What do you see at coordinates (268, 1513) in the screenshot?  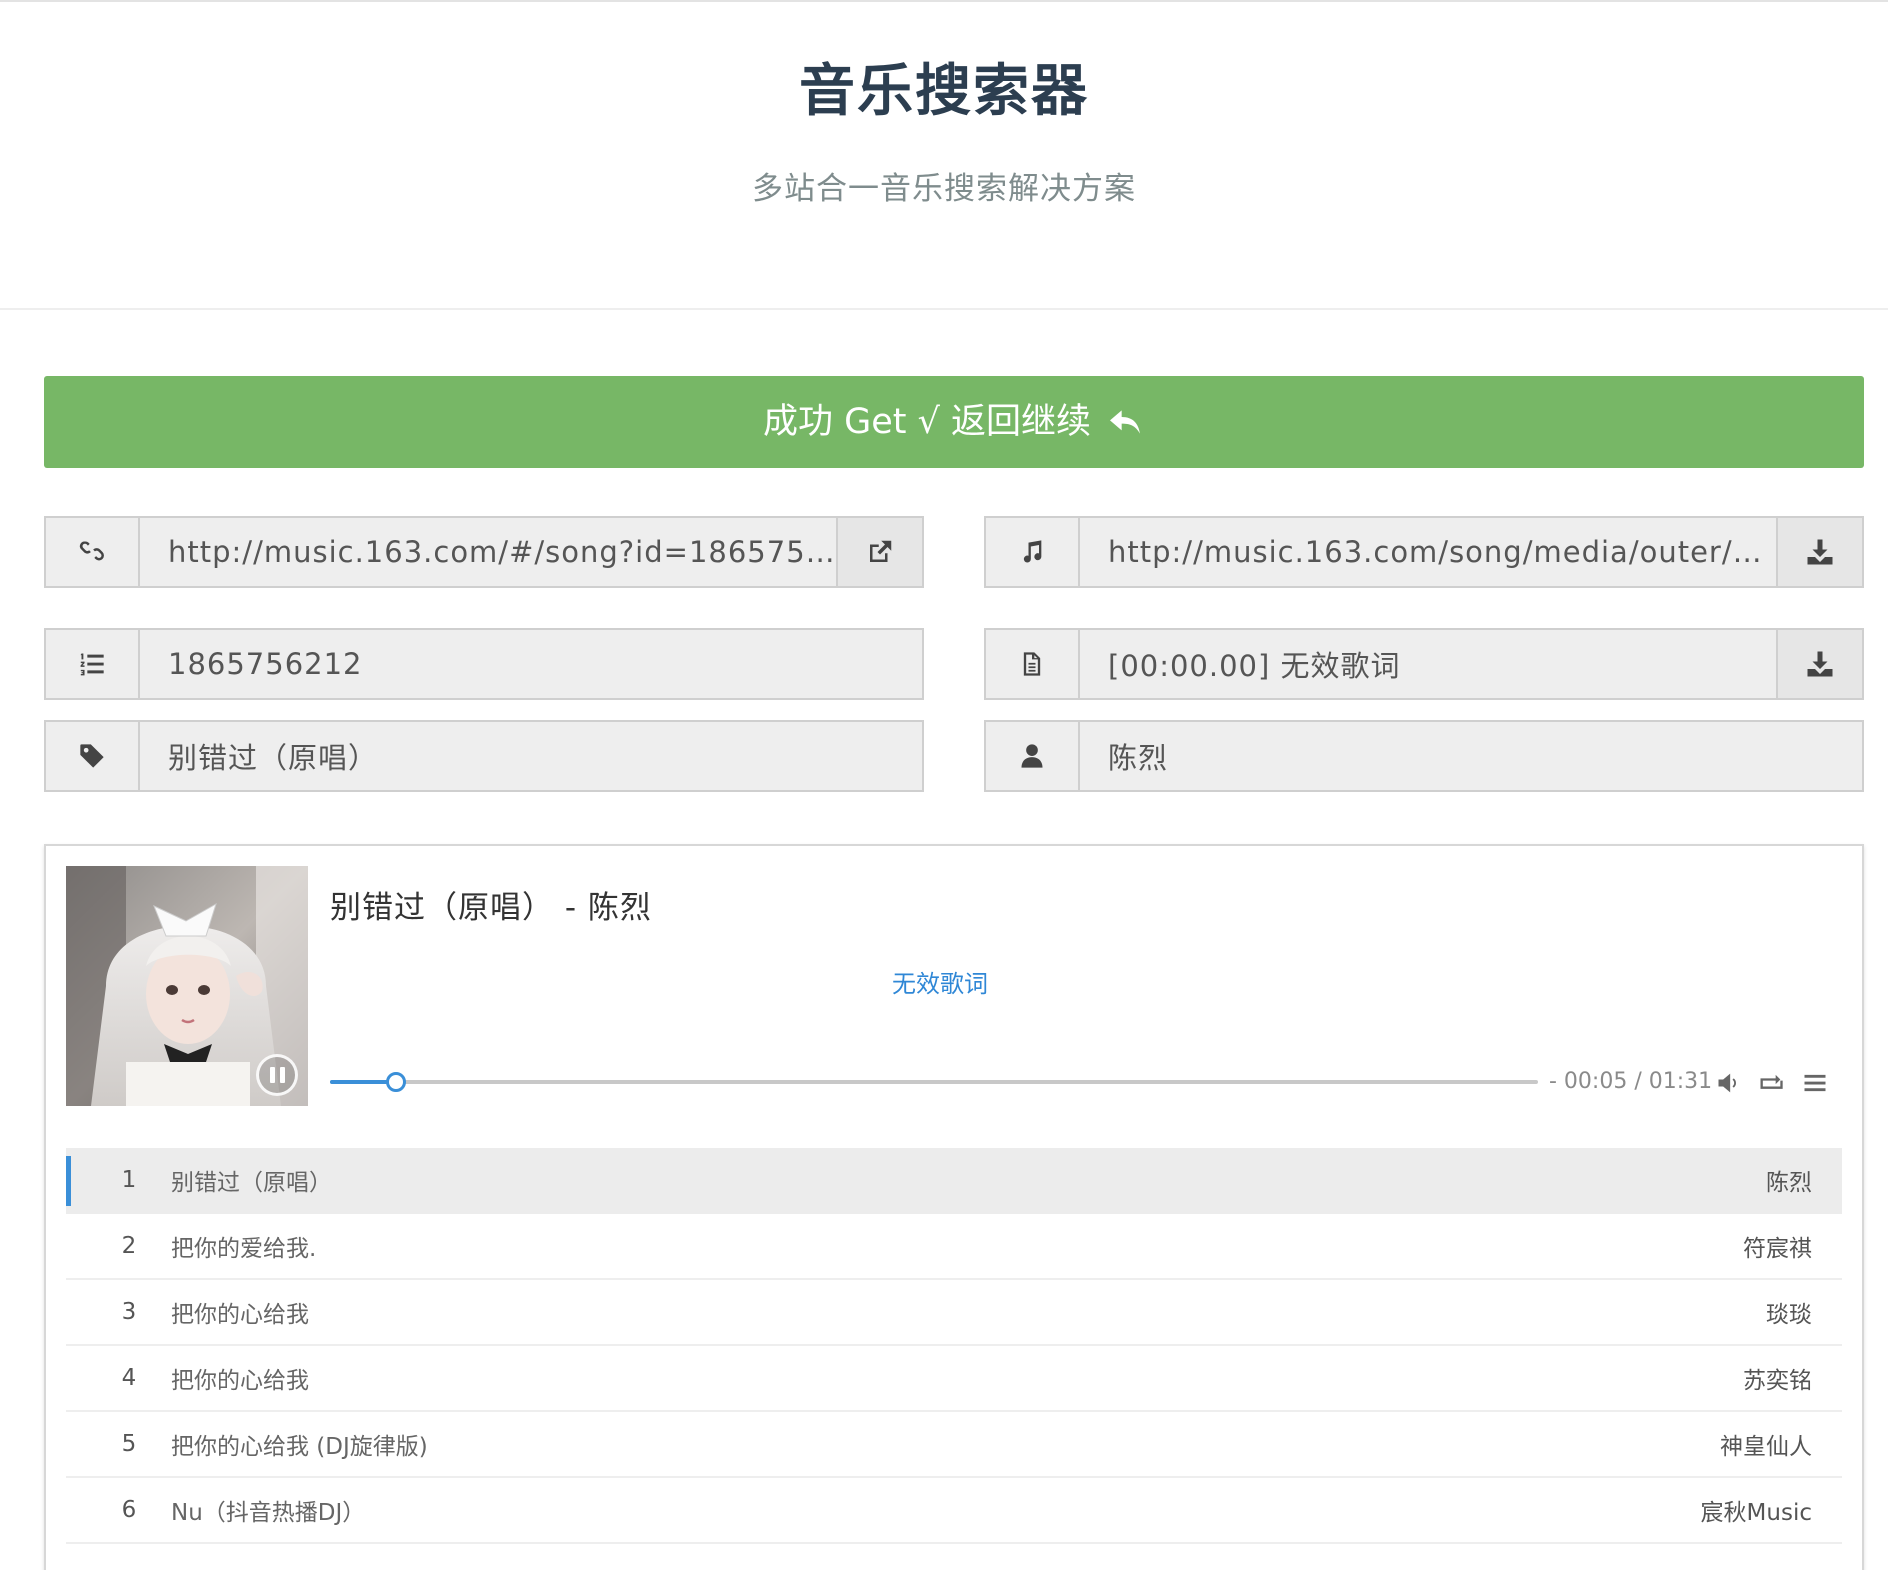 I see `playlist-row-title: Nu（抖音热播DJ）` at bounding box center [268, 1513].